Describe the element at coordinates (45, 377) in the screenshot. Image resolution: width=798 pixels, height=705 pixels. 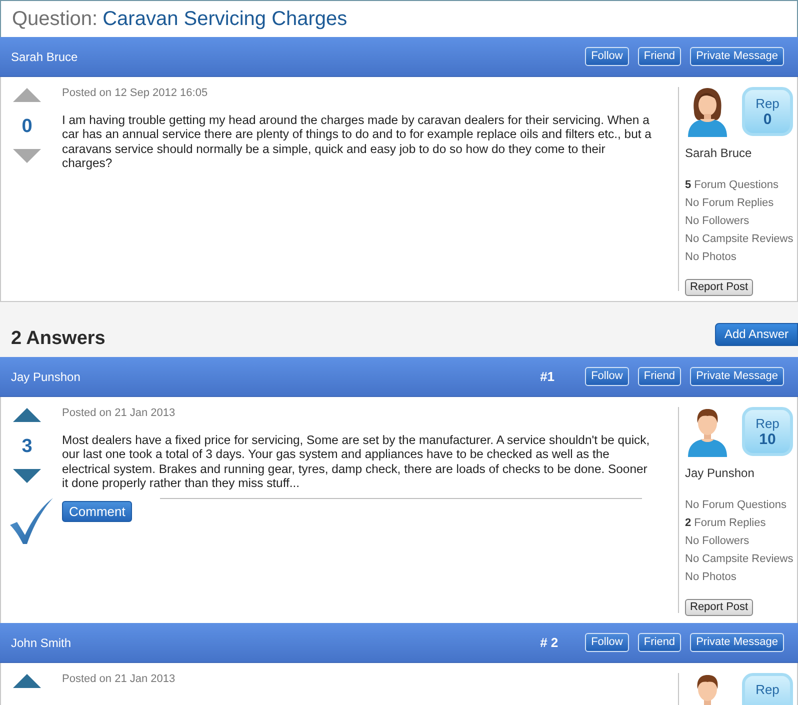
I see `author-name: Jay Punshon` at that location.